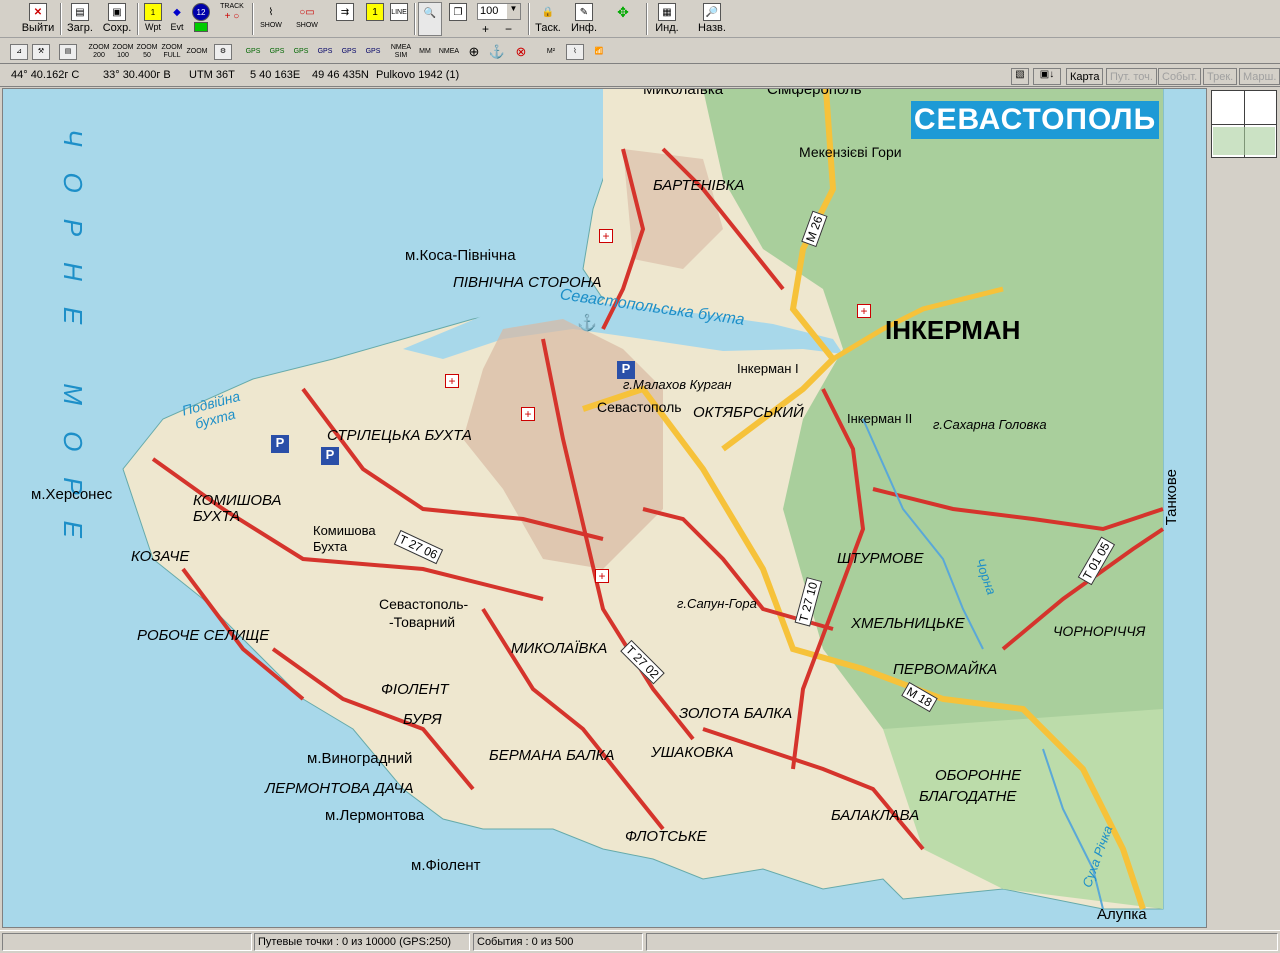 The image size is (1280, 953). What do you see at coordinates (667, 12) in the screenshot?
I see `index-icon: ▦` at bounding box center [667, 12].